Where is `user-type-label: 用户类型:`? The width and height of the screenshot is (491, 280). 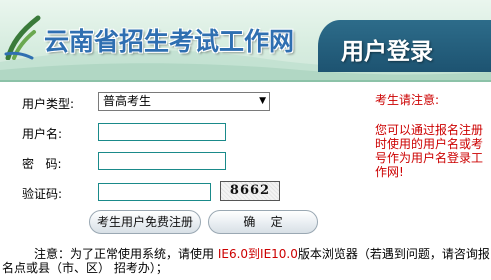
user-type-label: 用户类型: is located at coordinates (48, 104).